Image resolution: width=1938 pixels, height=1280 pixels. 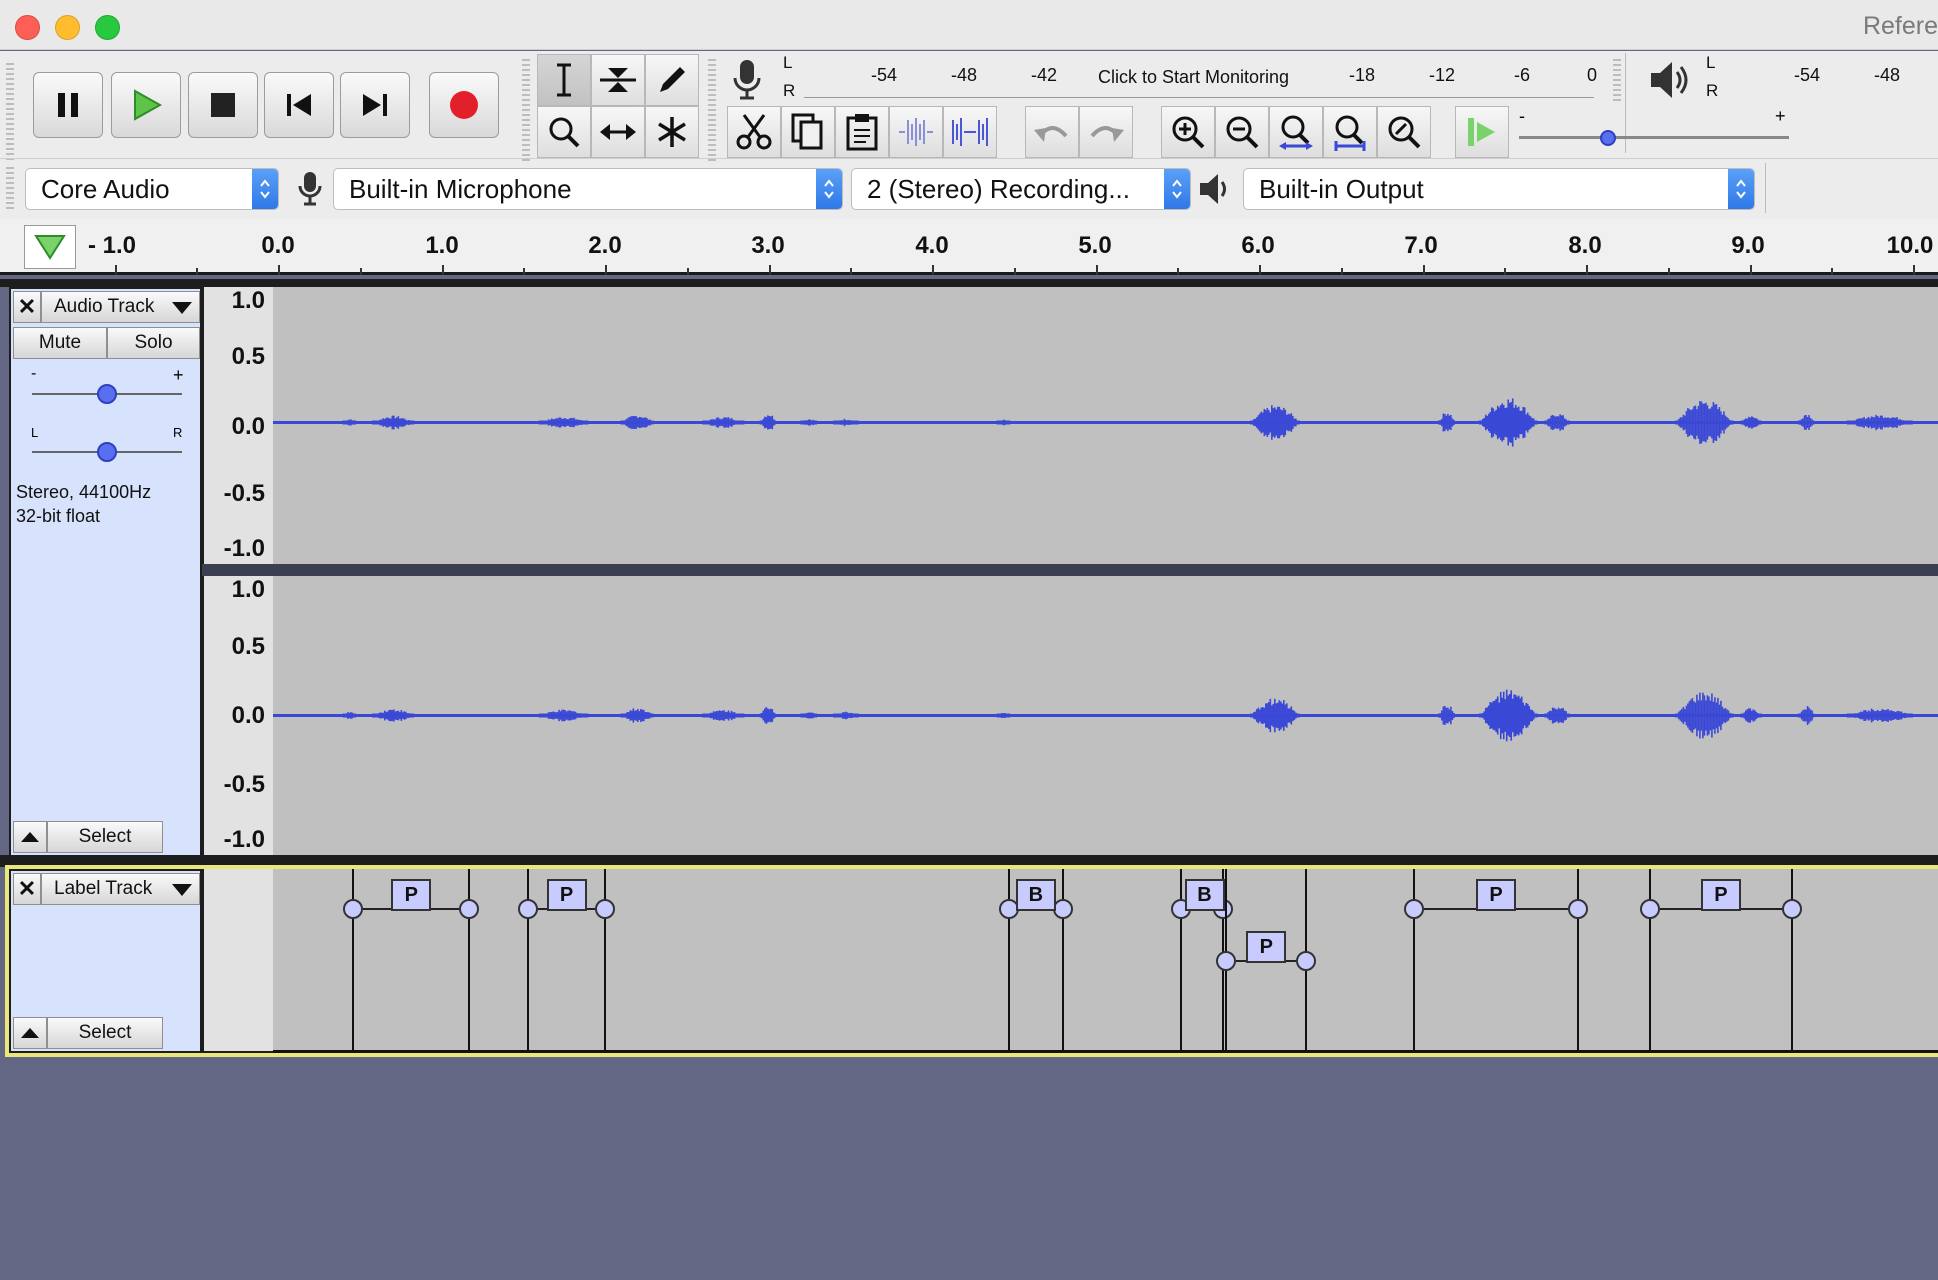 What do you see at coordinates (120, 307) in the screenshot?
I see `track-menu-button: Audio Track` at bounding box center [120, 307].